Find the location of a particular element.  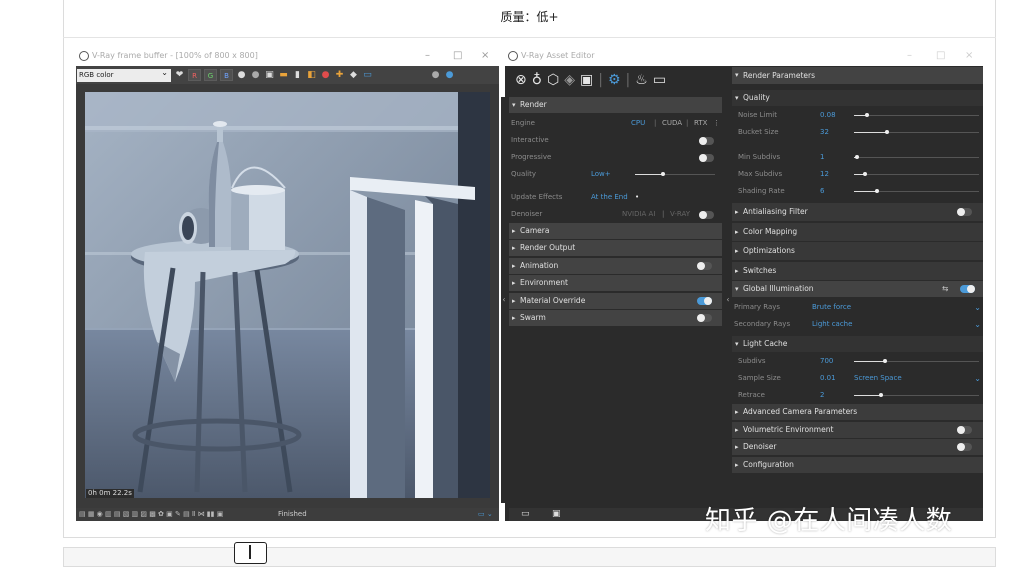

update-effects-value: At the End is located at coordinates (609, 197).